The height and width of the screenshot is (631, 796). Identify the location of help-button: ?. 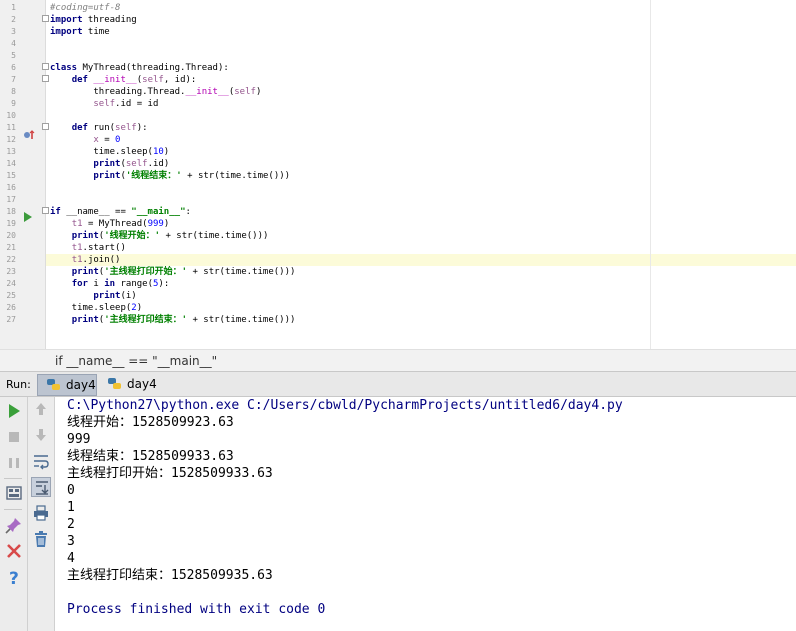
(14, 577).